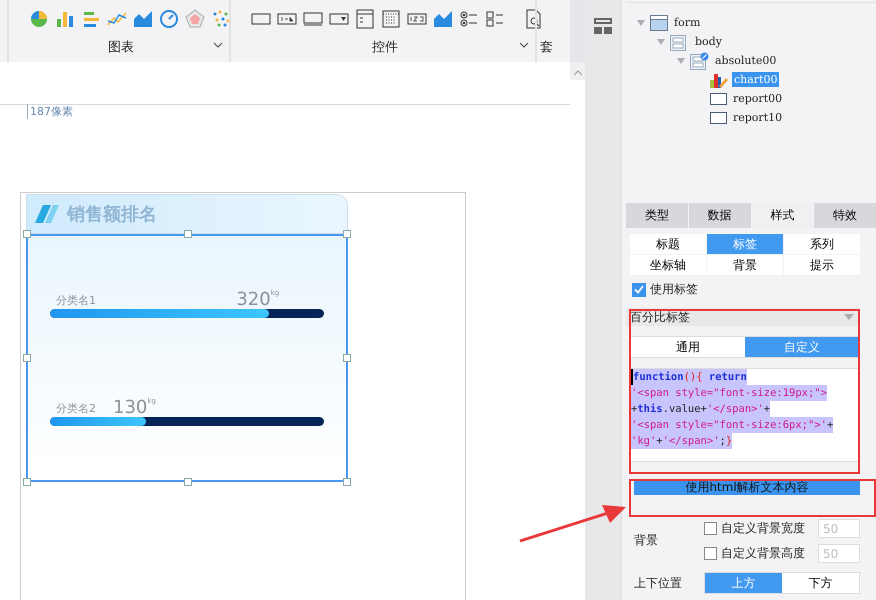  Describe the element at coordinates (65, 19) in the screenshot. I see `bar-icon` at that location.